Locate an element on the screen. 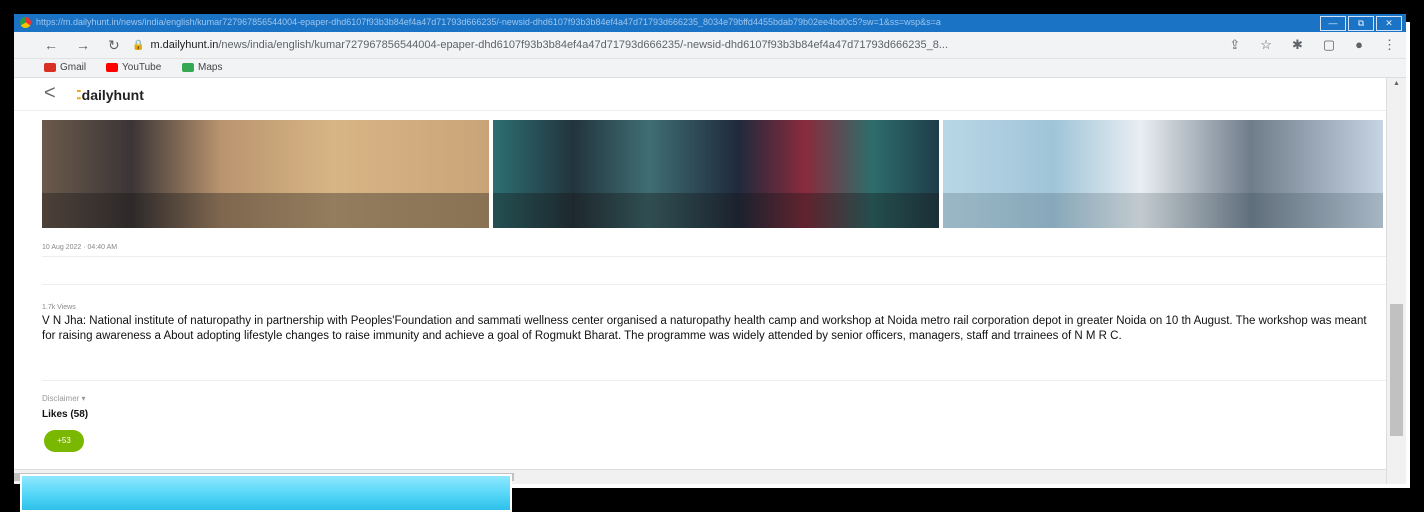 The width and height of the screenshot is (1424, 512). bookmark-label: YouTube is located at coordinates (142, 67).